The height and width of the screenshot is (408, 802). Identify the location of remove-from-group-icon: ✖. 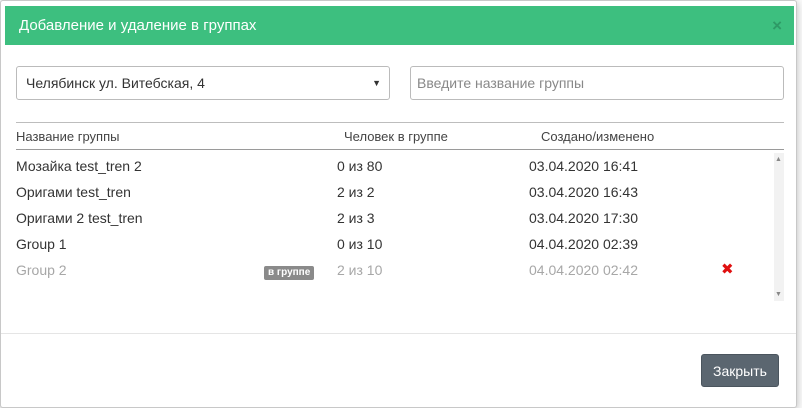
(727, 269).